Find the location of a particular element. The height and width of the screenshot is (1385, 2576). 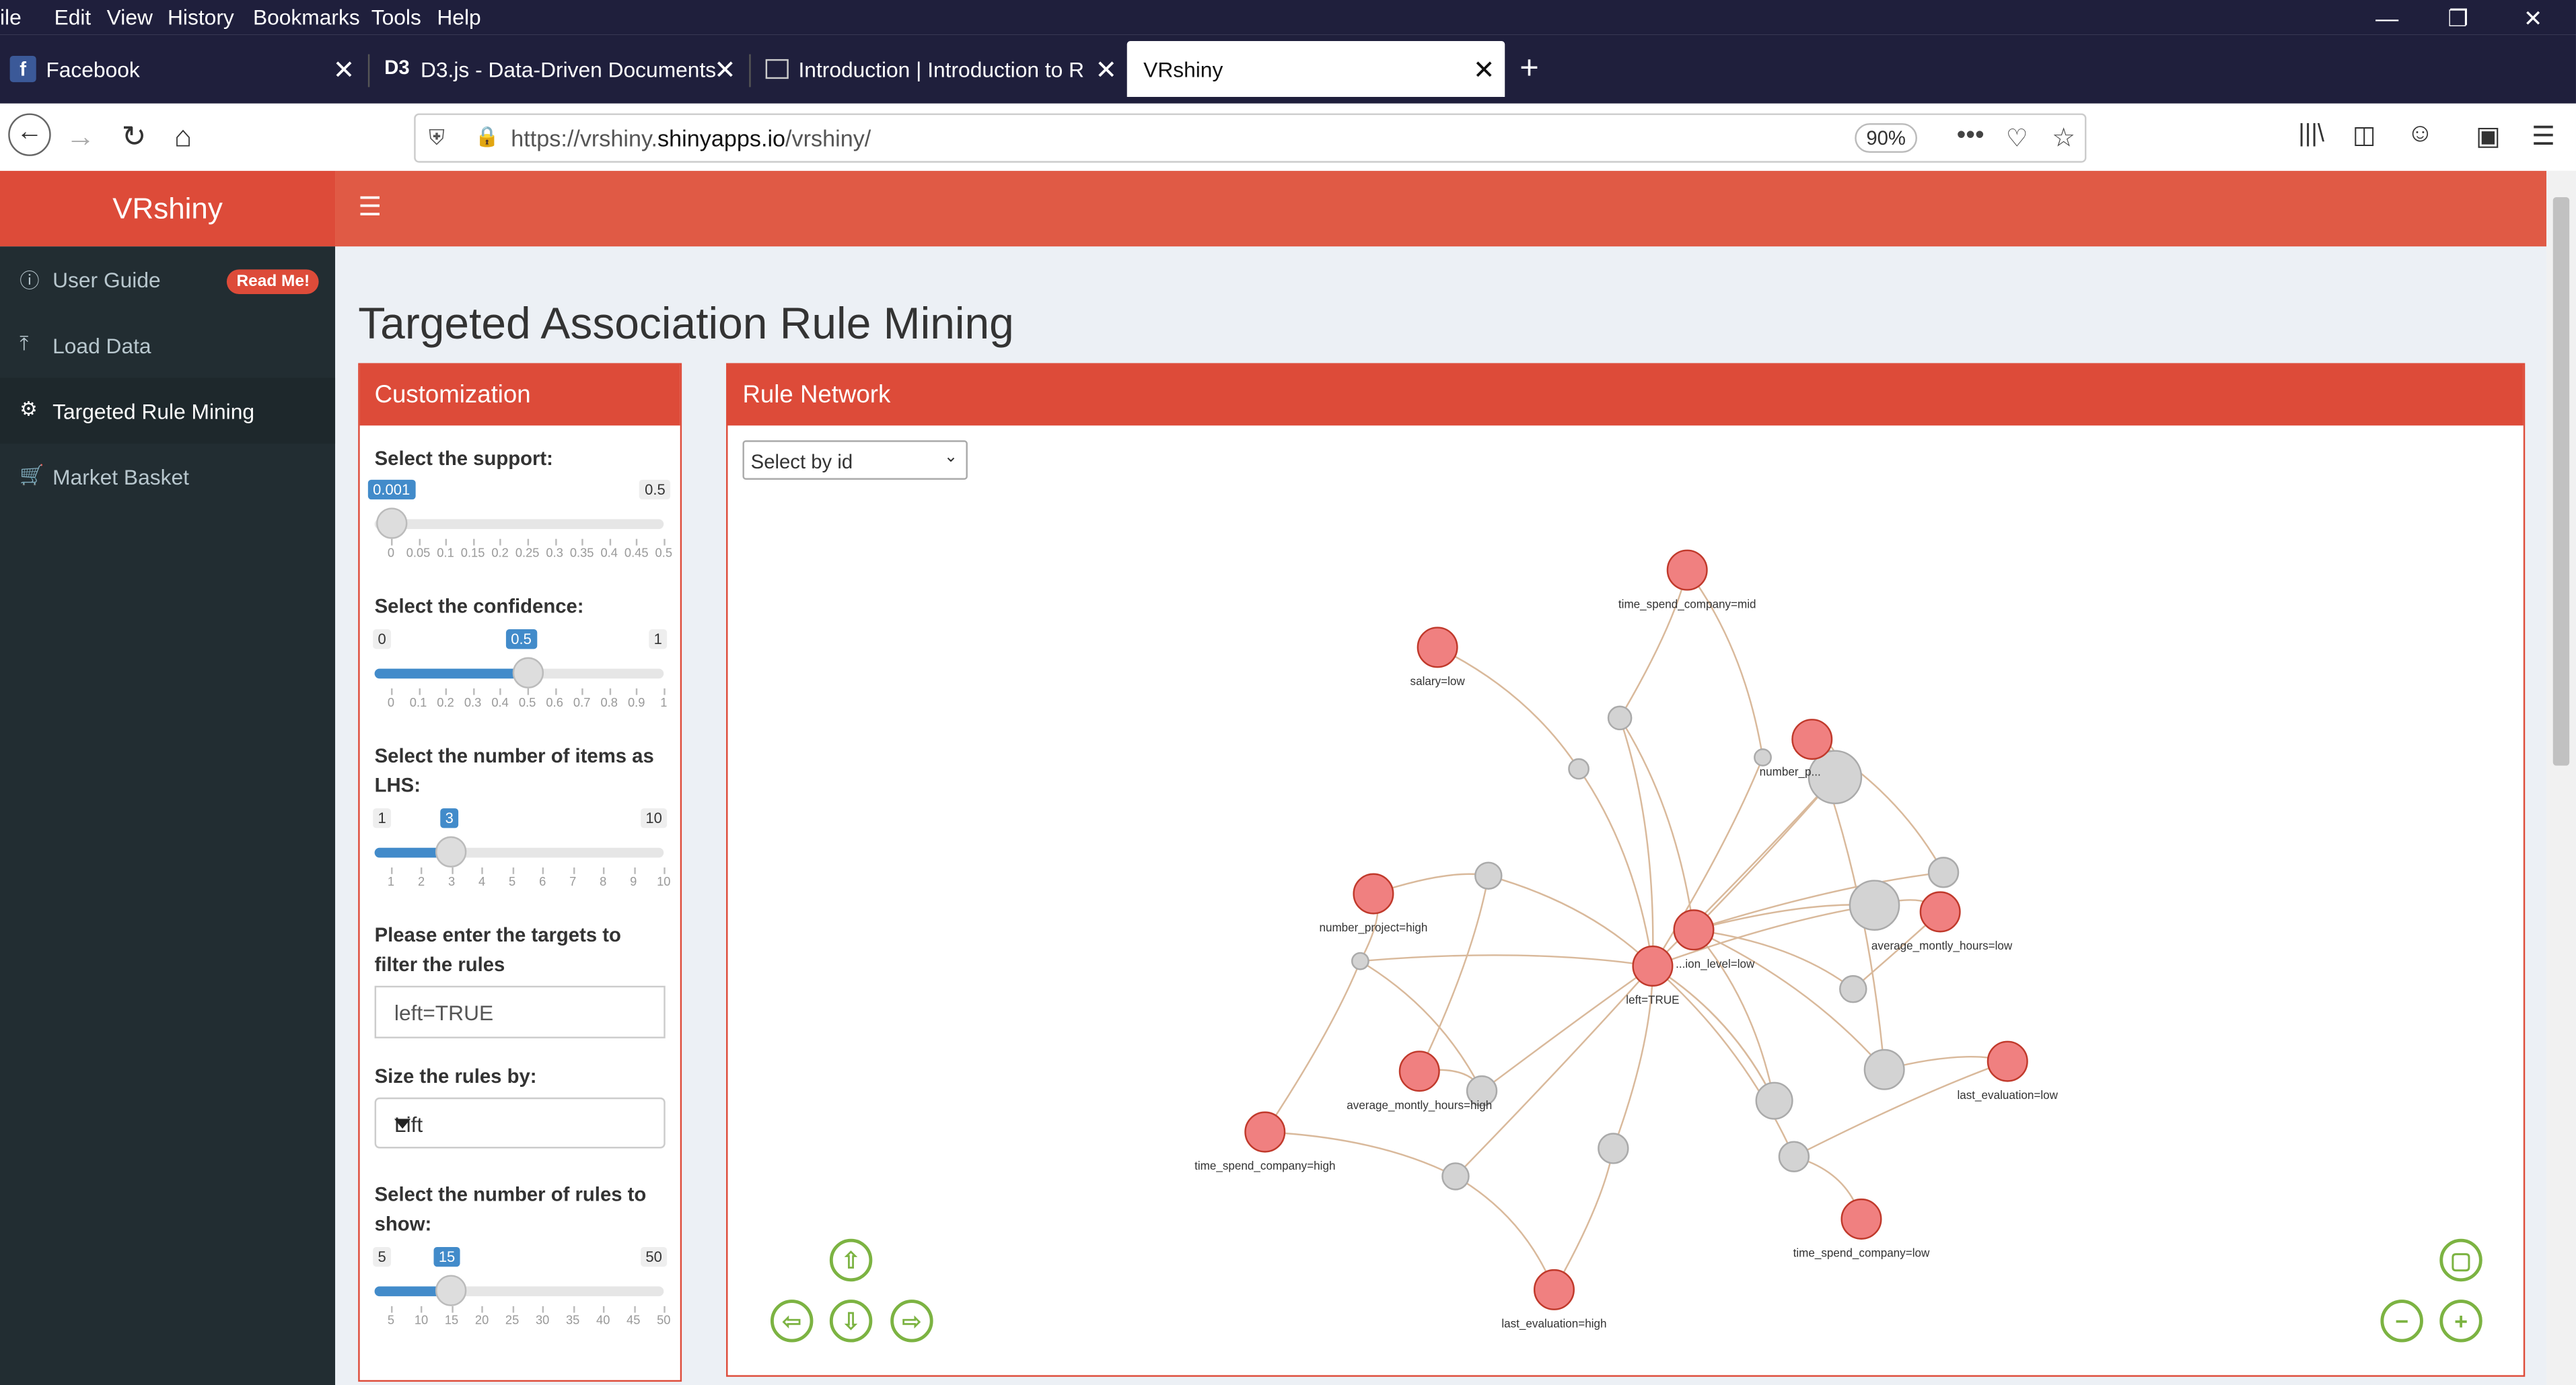

close-window-icon: ✕ is located at coordinates (2533, 19).